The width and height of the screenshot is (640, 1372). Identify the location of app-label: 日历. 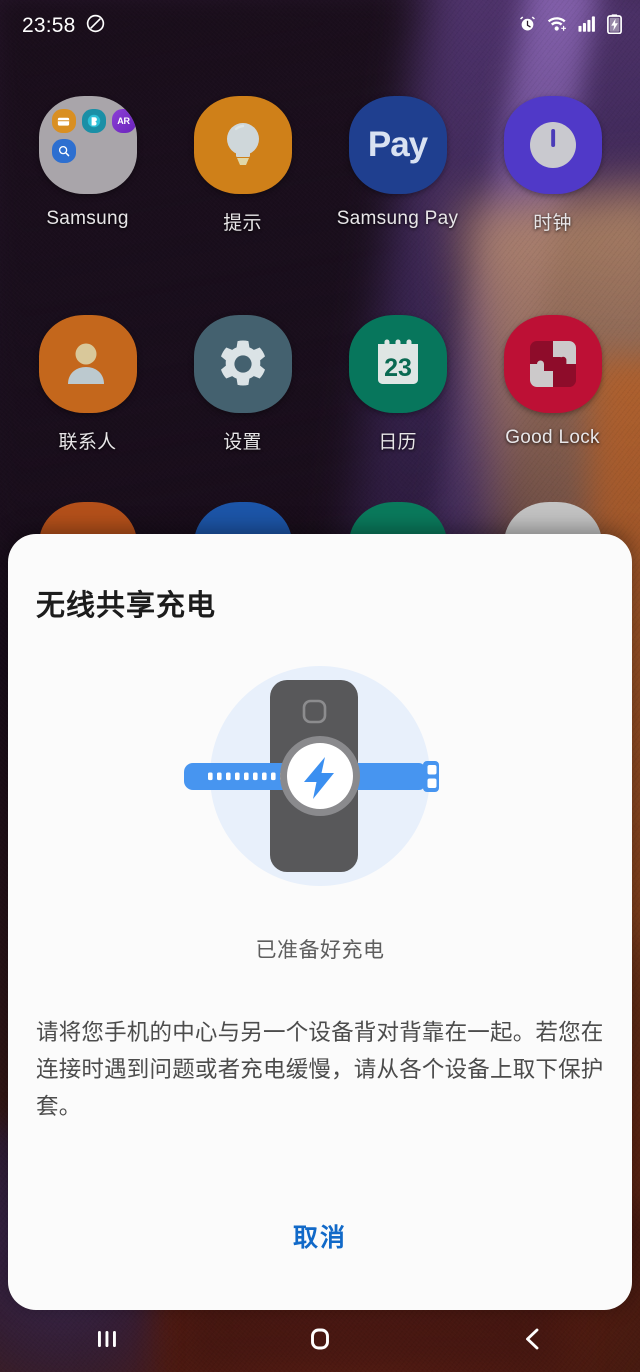
(397, 442).